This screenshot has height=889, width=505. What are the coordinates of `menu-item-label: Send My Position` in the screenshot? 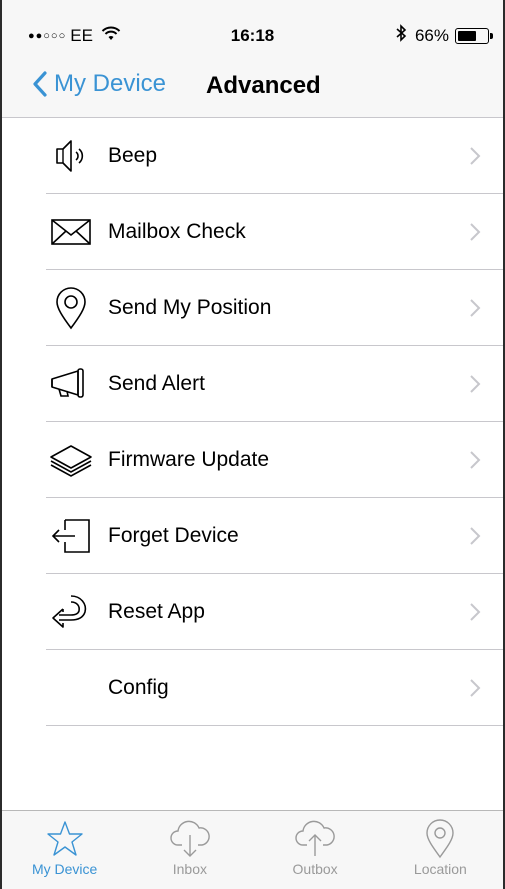 It's located at (190, 307).